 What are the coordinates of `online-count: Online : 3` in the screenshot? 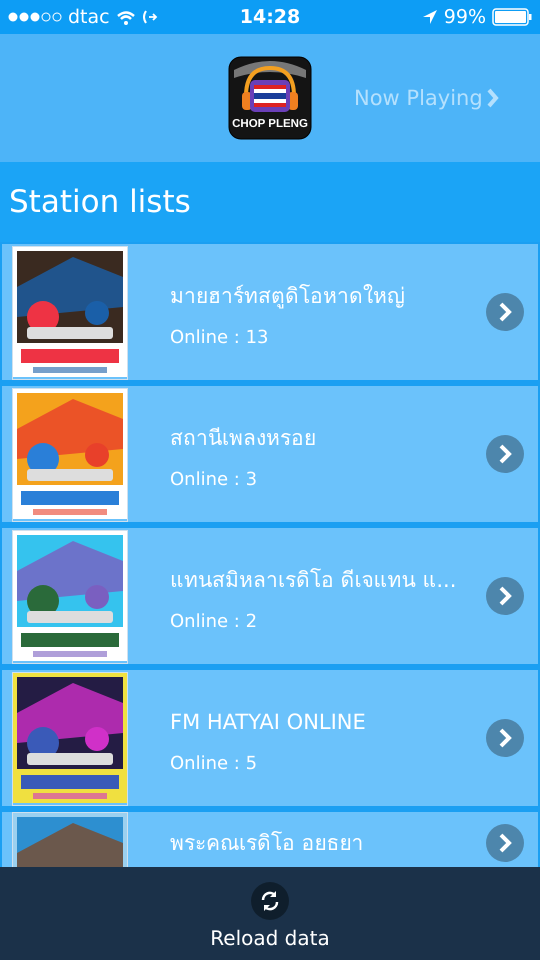 It's located at (214, 479).